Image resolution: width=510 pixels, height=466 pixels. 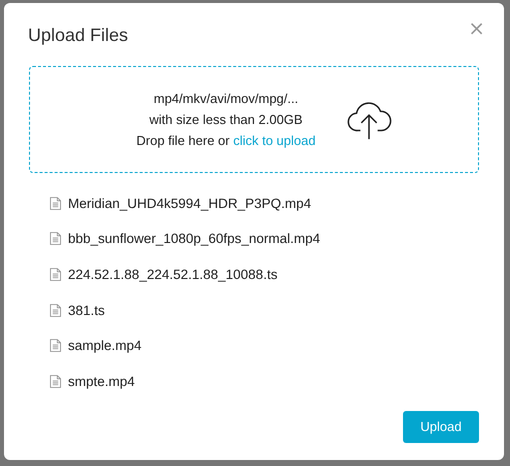 I want to click on drop-prompt: Drop file here or click to upload, so click(x=226, y=140).